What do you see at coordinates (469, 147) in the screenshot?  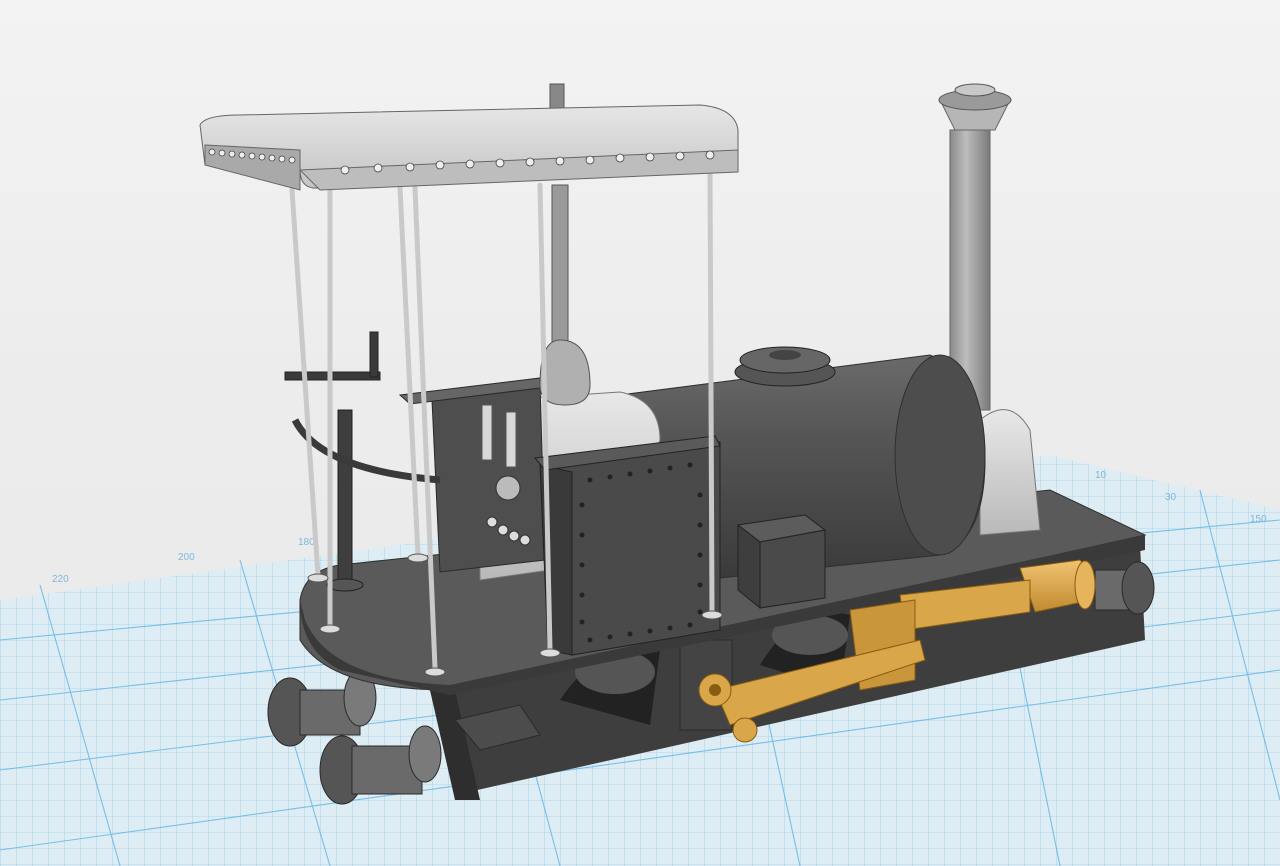 I see `canopy-roof` at bounding box center [469, 147].